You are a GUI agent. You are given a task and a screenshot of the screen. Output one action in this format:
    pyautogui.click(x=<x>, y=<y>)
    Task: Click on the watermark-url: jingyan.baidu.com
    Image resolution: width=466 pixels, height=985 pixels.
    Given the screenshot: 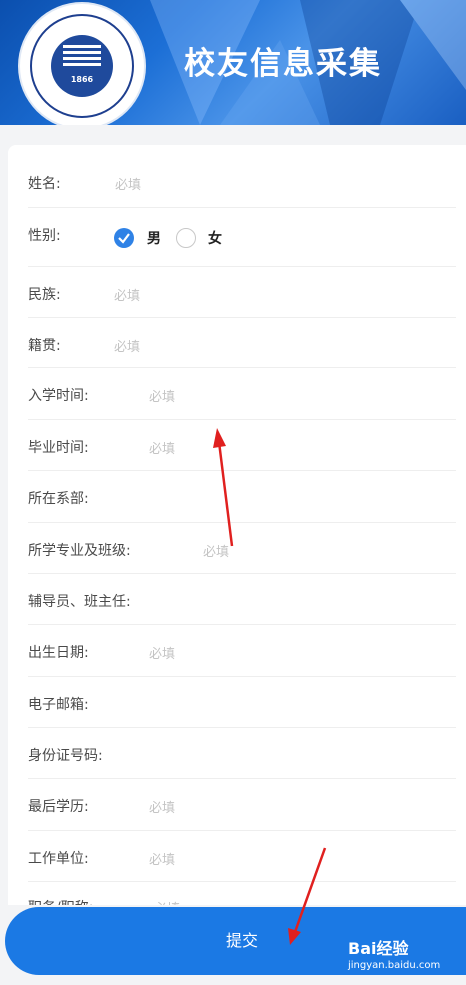 What is the action you would take?
    pyautogui.click(x=394, y=965)
    